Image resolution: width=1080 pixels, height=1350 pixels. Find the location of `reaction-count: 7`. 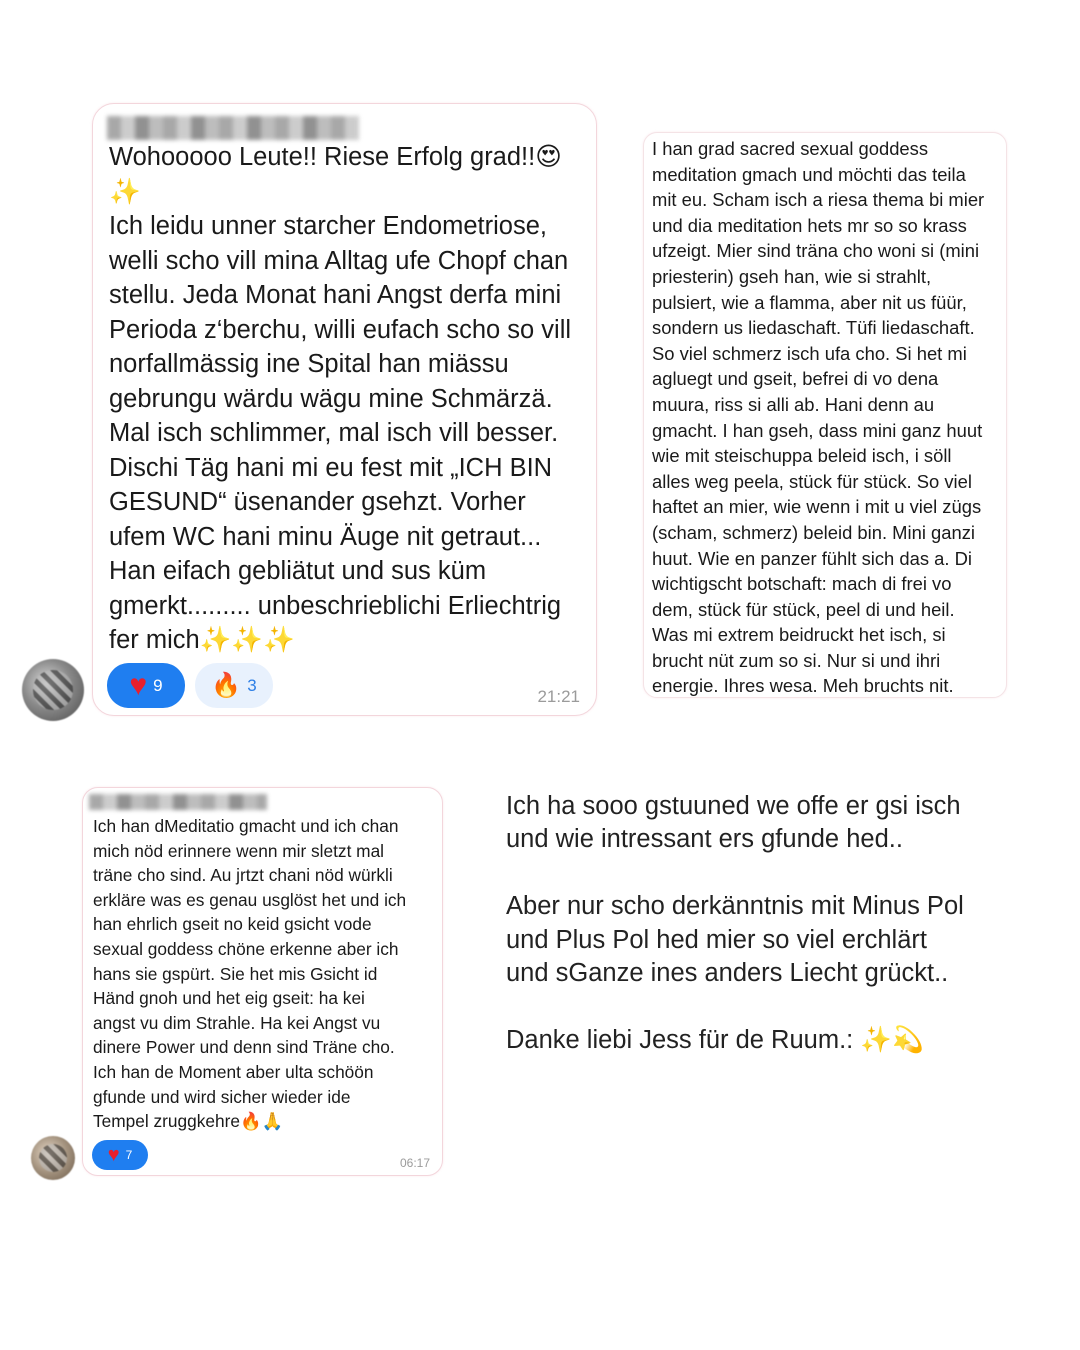

reaction-count: 7 is located at coordinates (129, 1155).